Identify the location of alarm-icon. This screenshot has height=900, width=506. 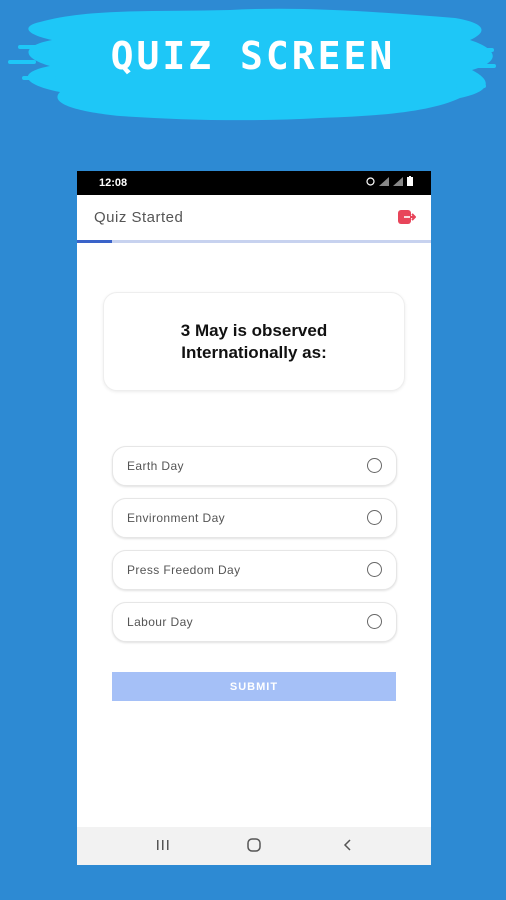
(370, 181).